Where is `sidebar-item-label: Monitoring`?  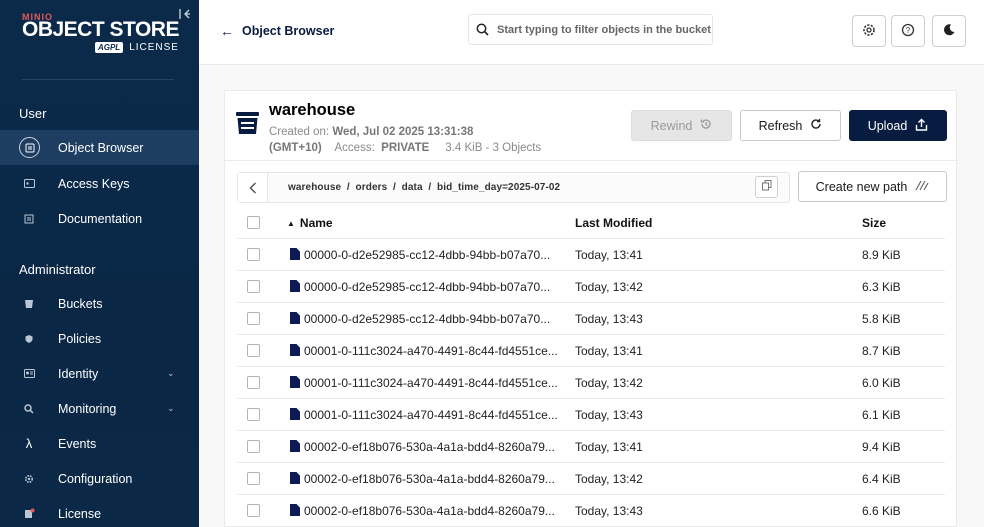
sidebar-item-label: Monitoring is located at coordinates (87, 408).